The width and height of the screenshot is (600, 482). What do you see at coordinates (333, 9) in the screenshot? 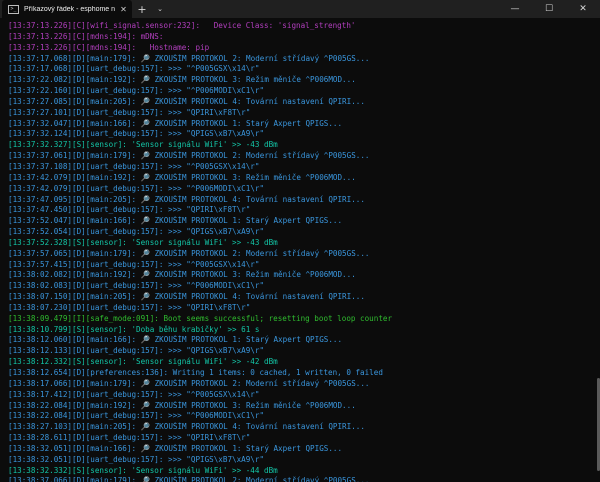
I see `titlebar-drag-area` at bounding box center [333, 9].